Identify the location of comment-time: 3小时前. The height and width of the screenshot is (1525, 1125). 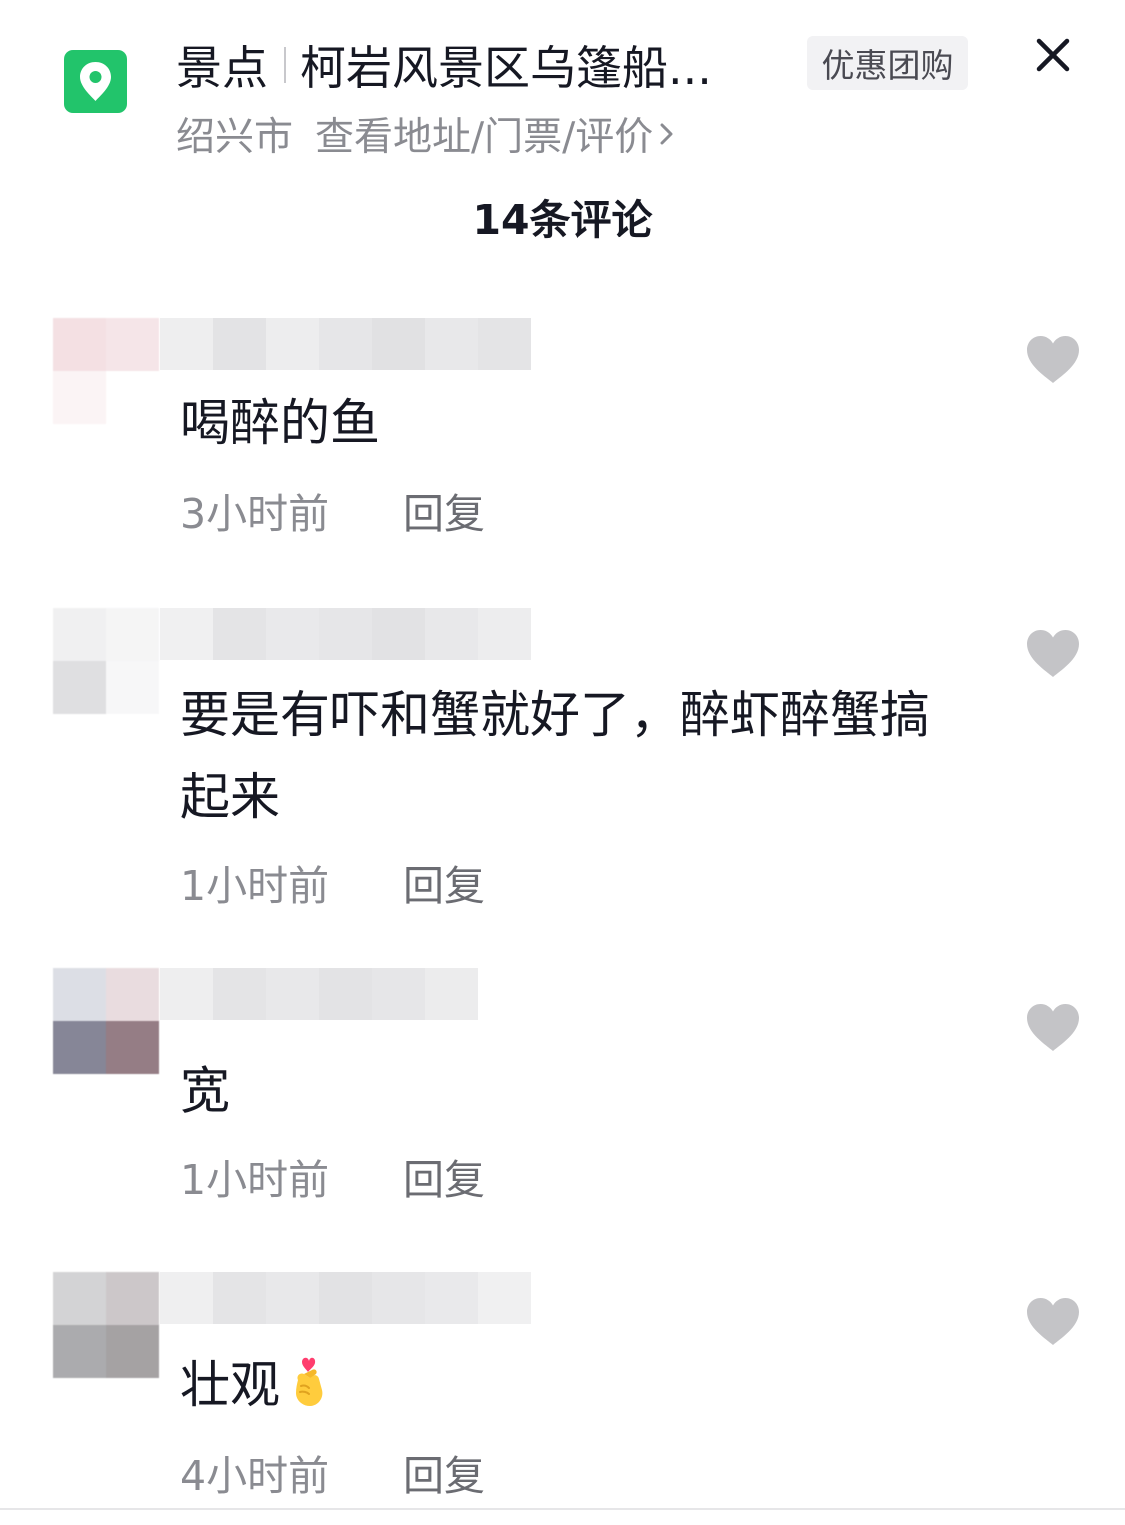
(255, 514).